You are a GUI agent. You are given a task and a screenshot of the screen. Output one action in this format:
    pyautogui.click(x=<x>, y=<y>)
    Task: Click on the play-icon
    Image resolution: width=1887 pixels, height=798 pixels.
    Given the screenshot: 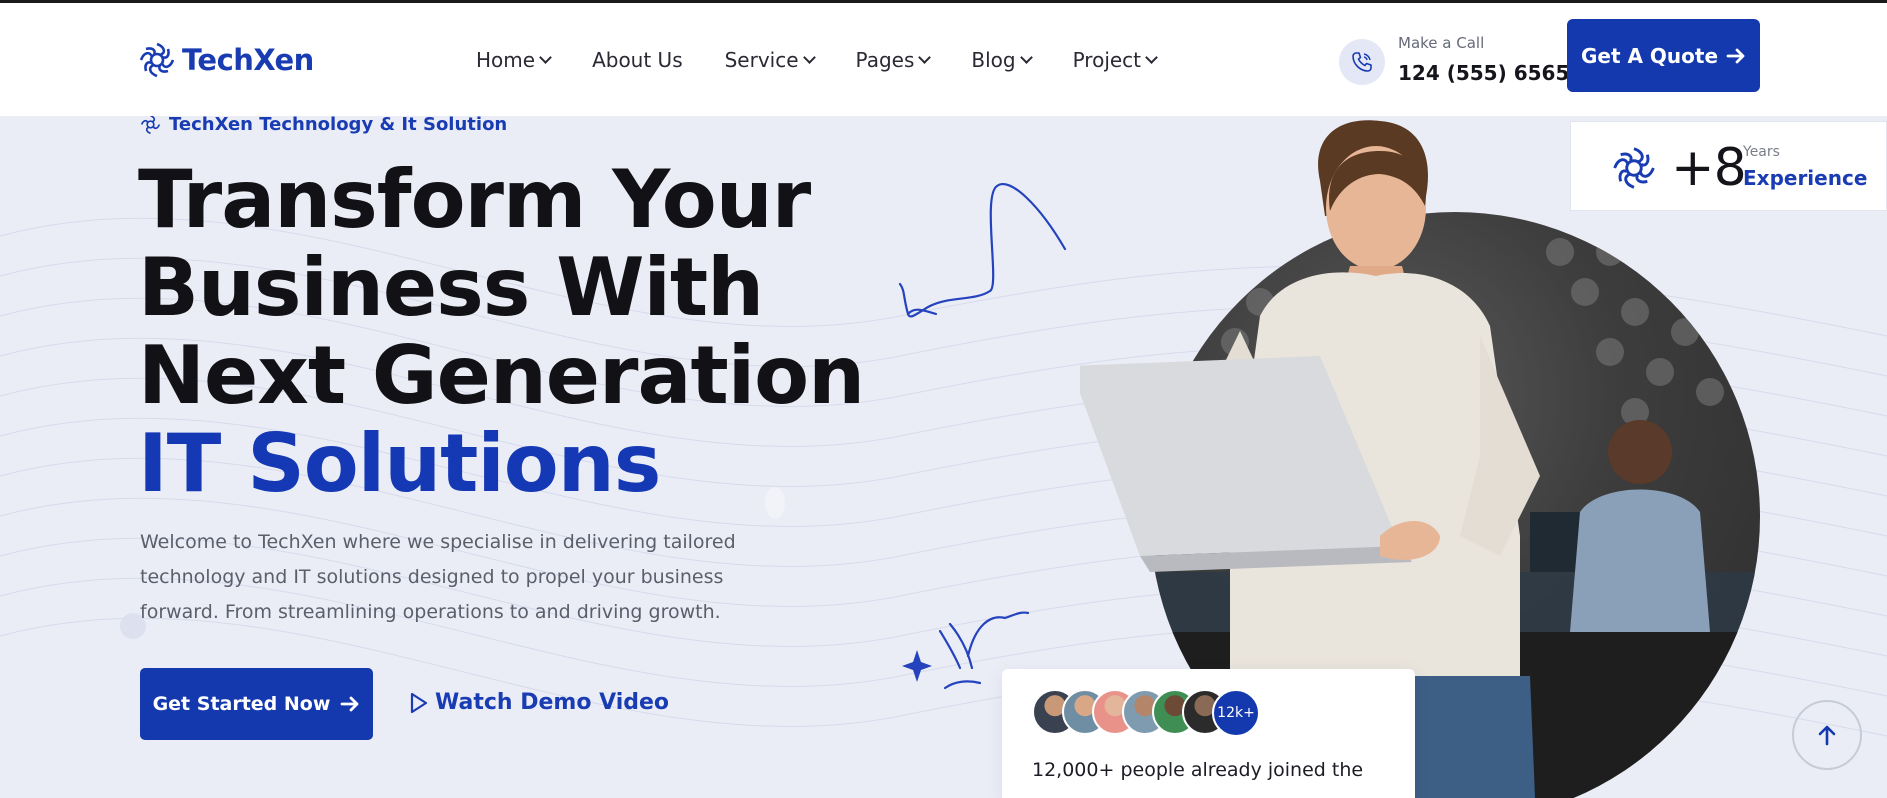 What is the action you would take?
    pyautogui.click(x=419, y=702)
    